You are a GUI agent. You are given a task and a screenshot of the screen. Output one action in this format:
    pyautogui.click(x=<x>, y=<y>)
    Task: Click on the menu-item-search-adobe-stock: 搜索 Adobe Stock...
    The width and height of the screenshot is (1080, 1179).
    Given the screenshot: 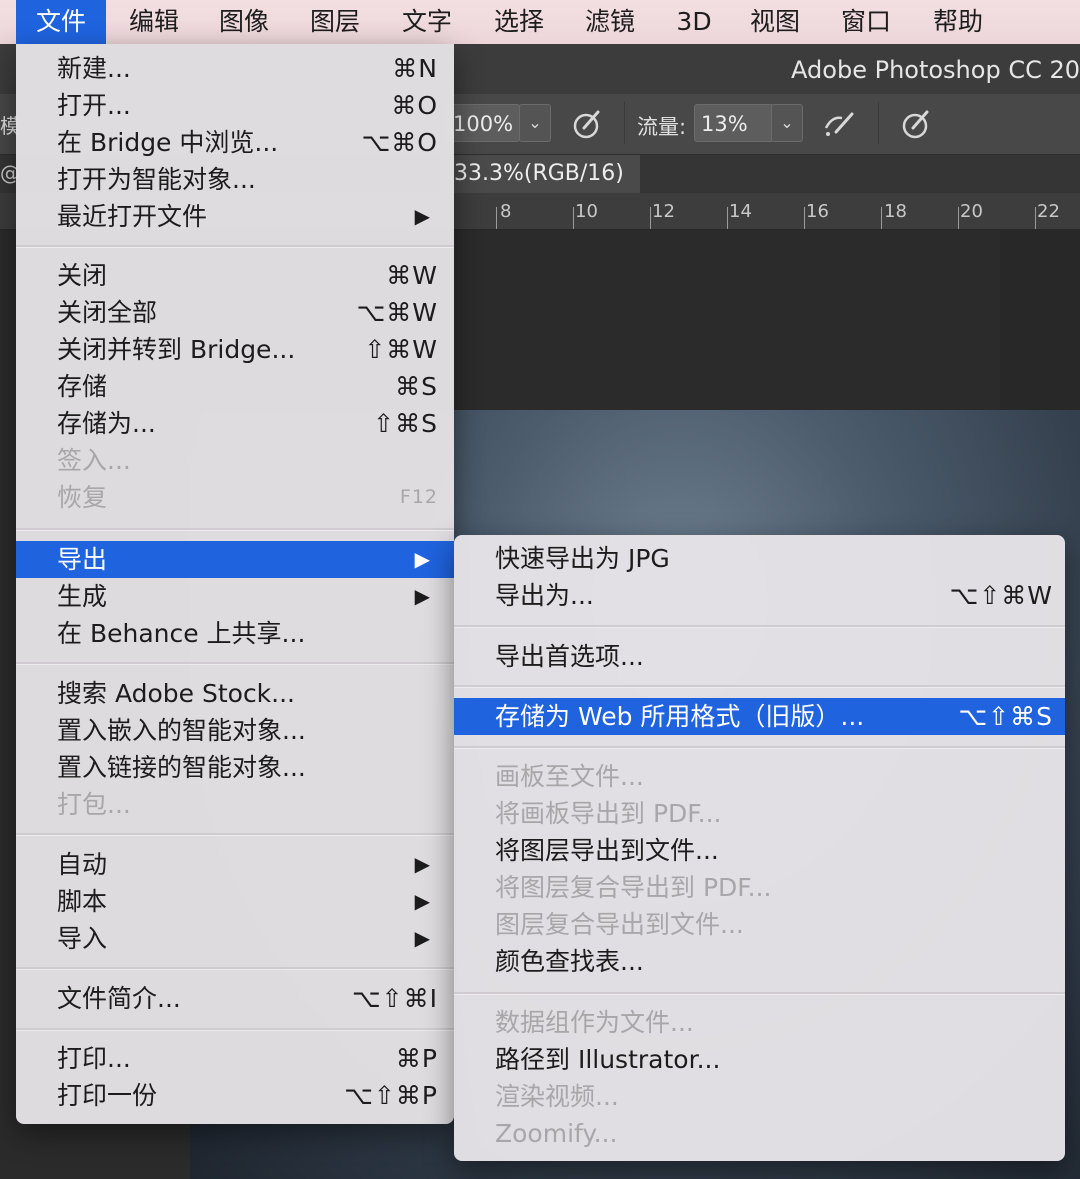 What is the action you would take?
    pyautogui.click(x=235, y=693)
    